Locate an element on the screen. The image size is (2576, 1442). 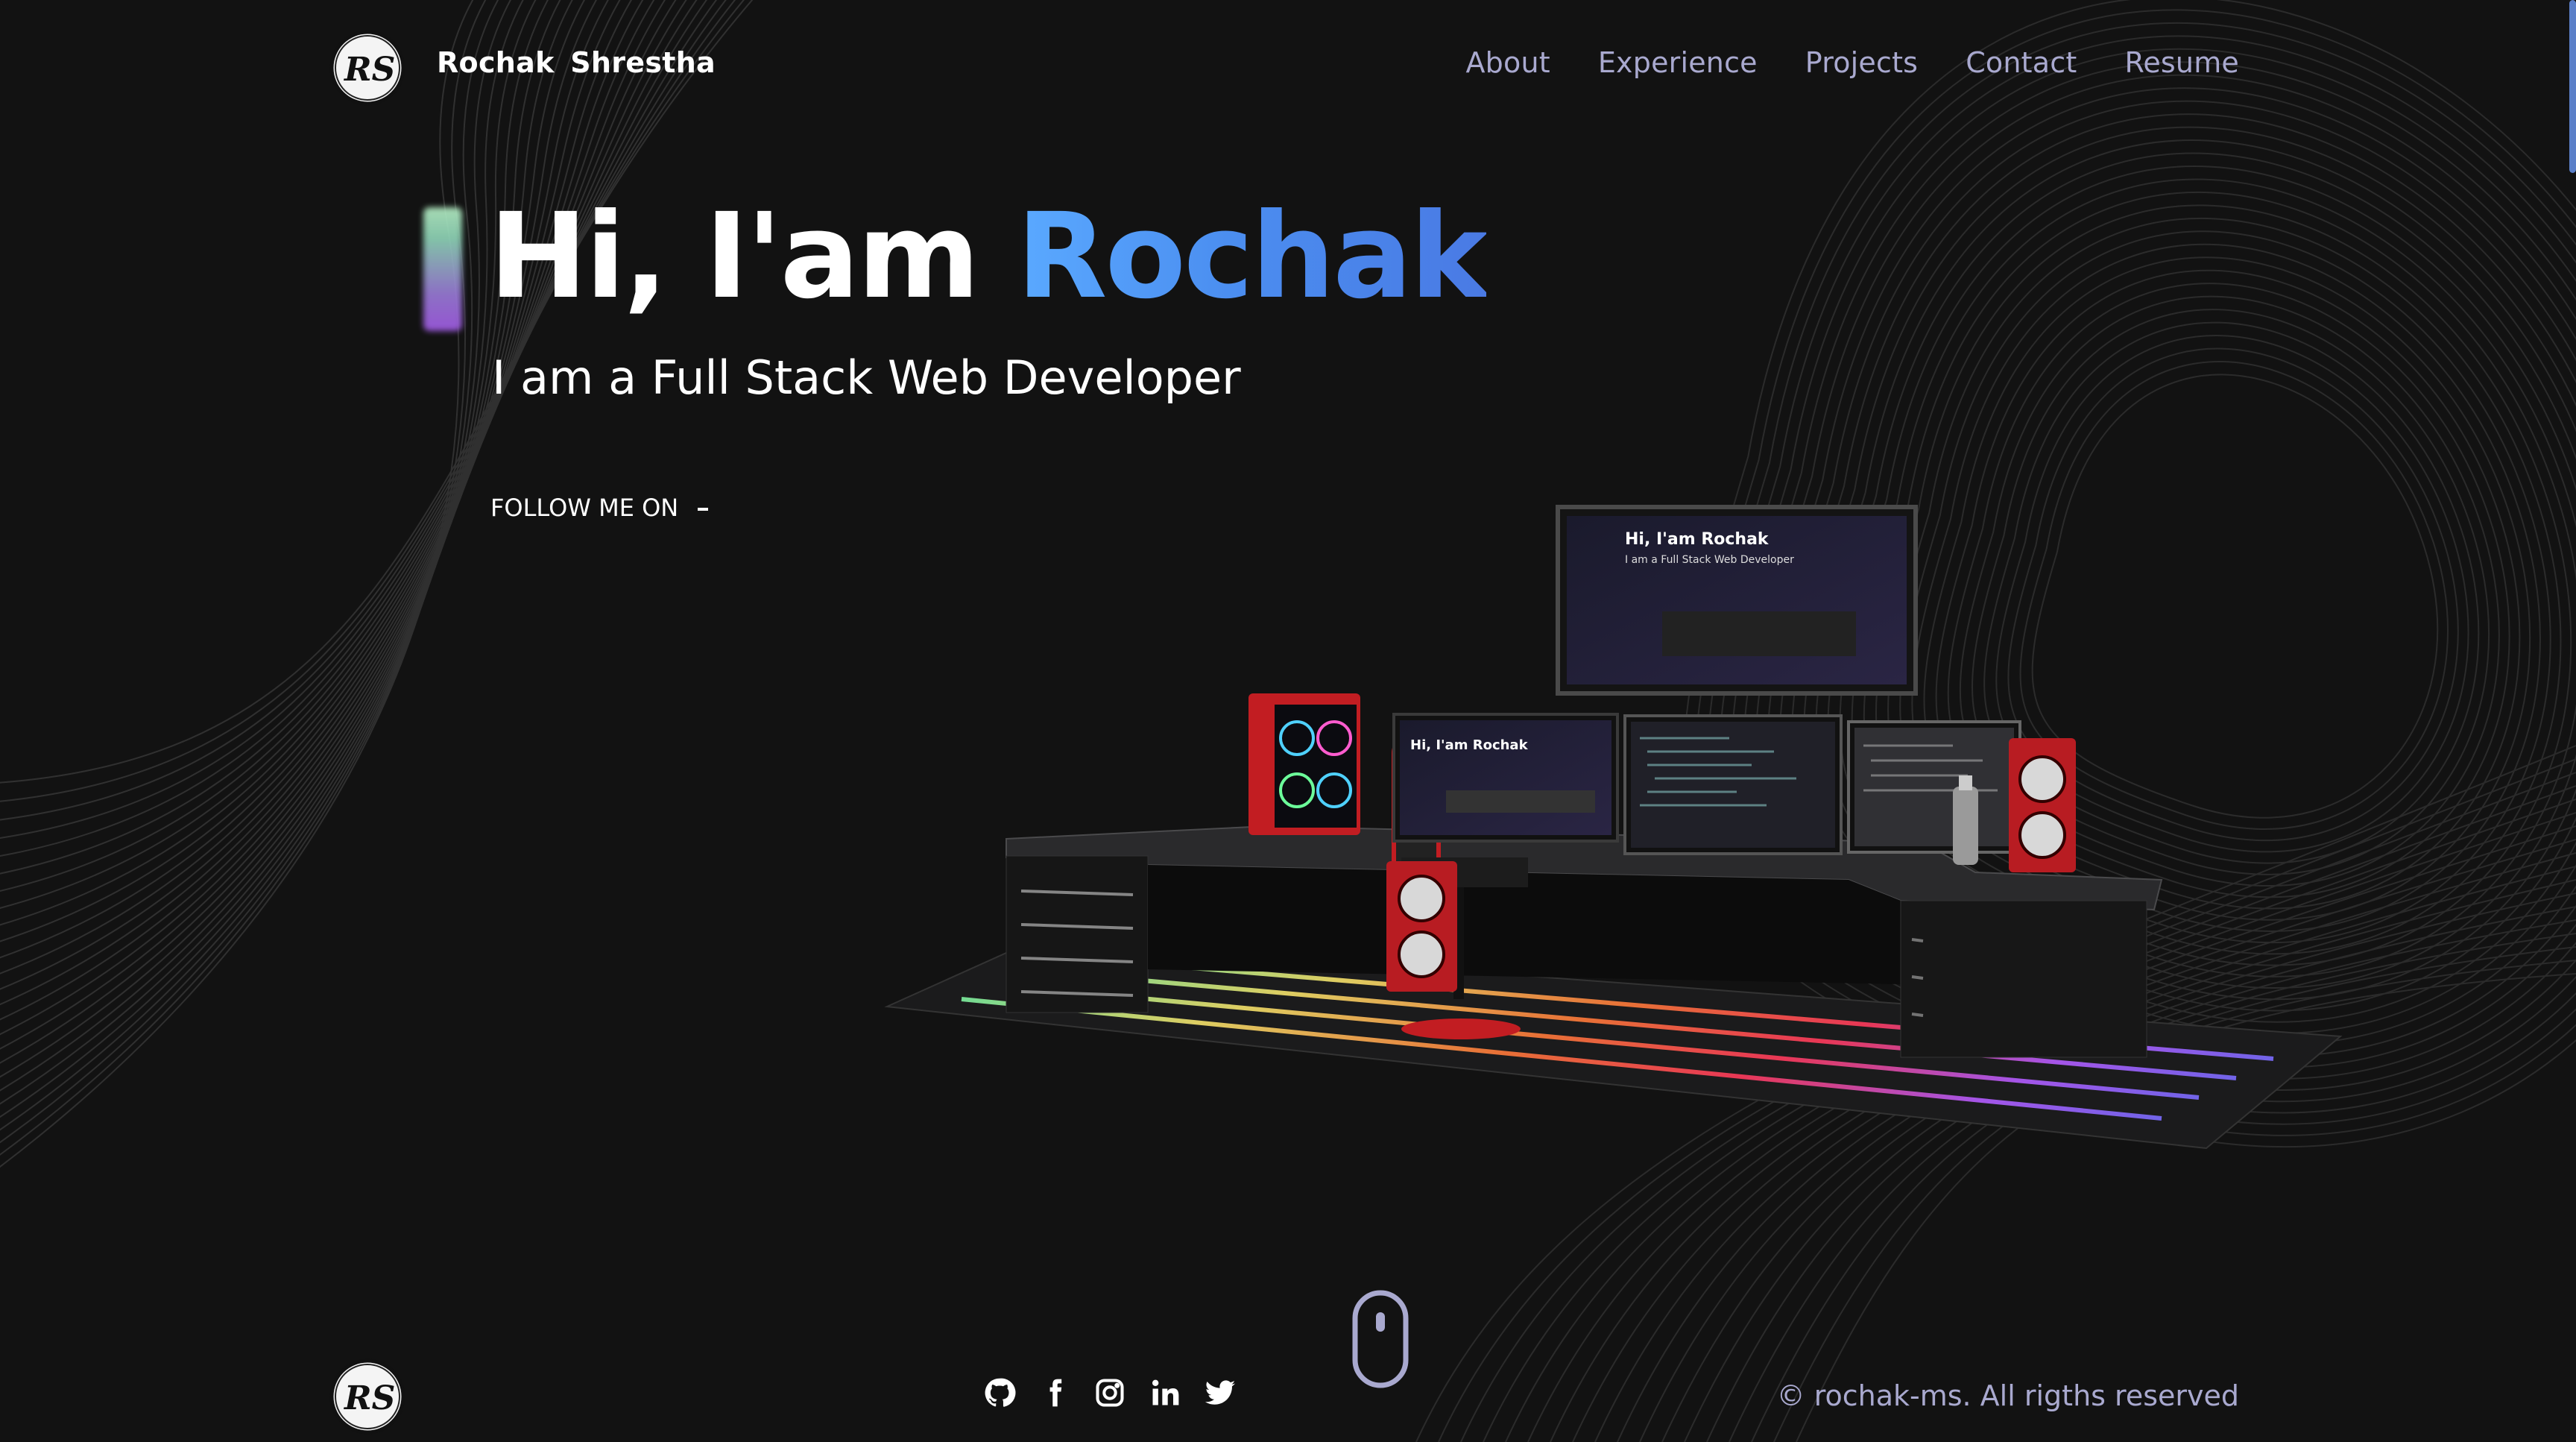
follow-dash is located at coordinates (703, 510).